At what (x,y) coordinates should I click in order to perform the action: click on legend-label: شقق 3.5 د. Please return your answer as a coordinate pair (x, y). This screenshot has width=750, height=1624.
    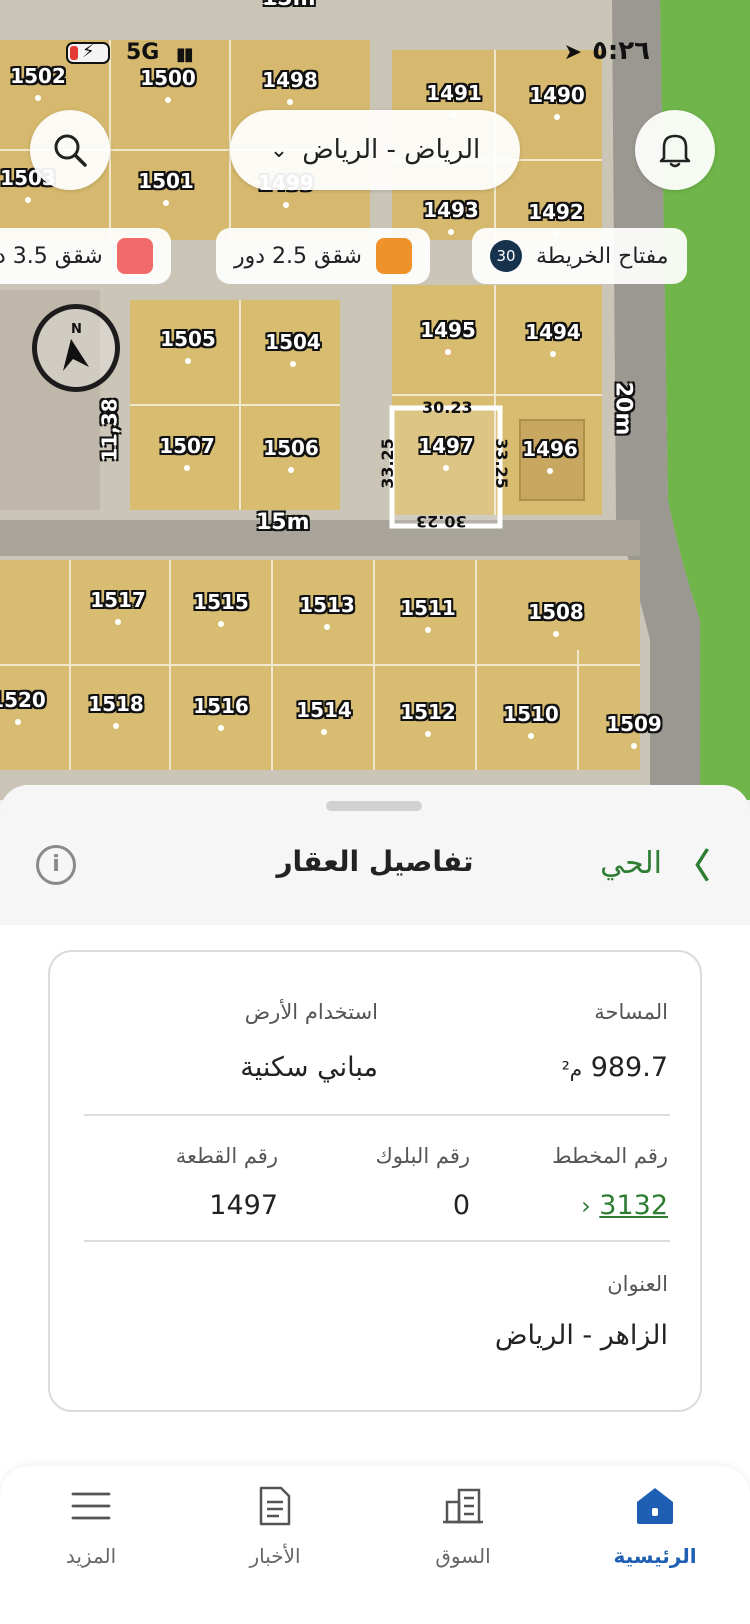
    Looking at the image, I should click on (51, 256).